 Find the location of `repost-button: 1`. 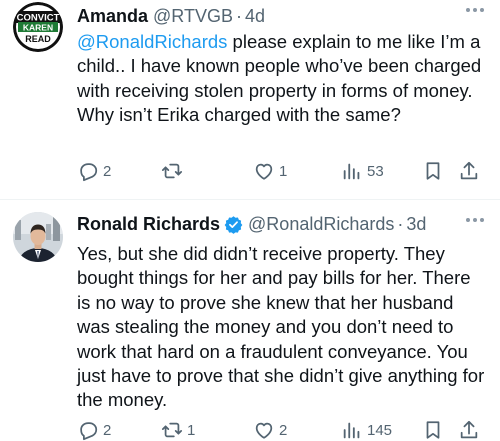

repost-button: 1 is located at coordinates (178, 429).